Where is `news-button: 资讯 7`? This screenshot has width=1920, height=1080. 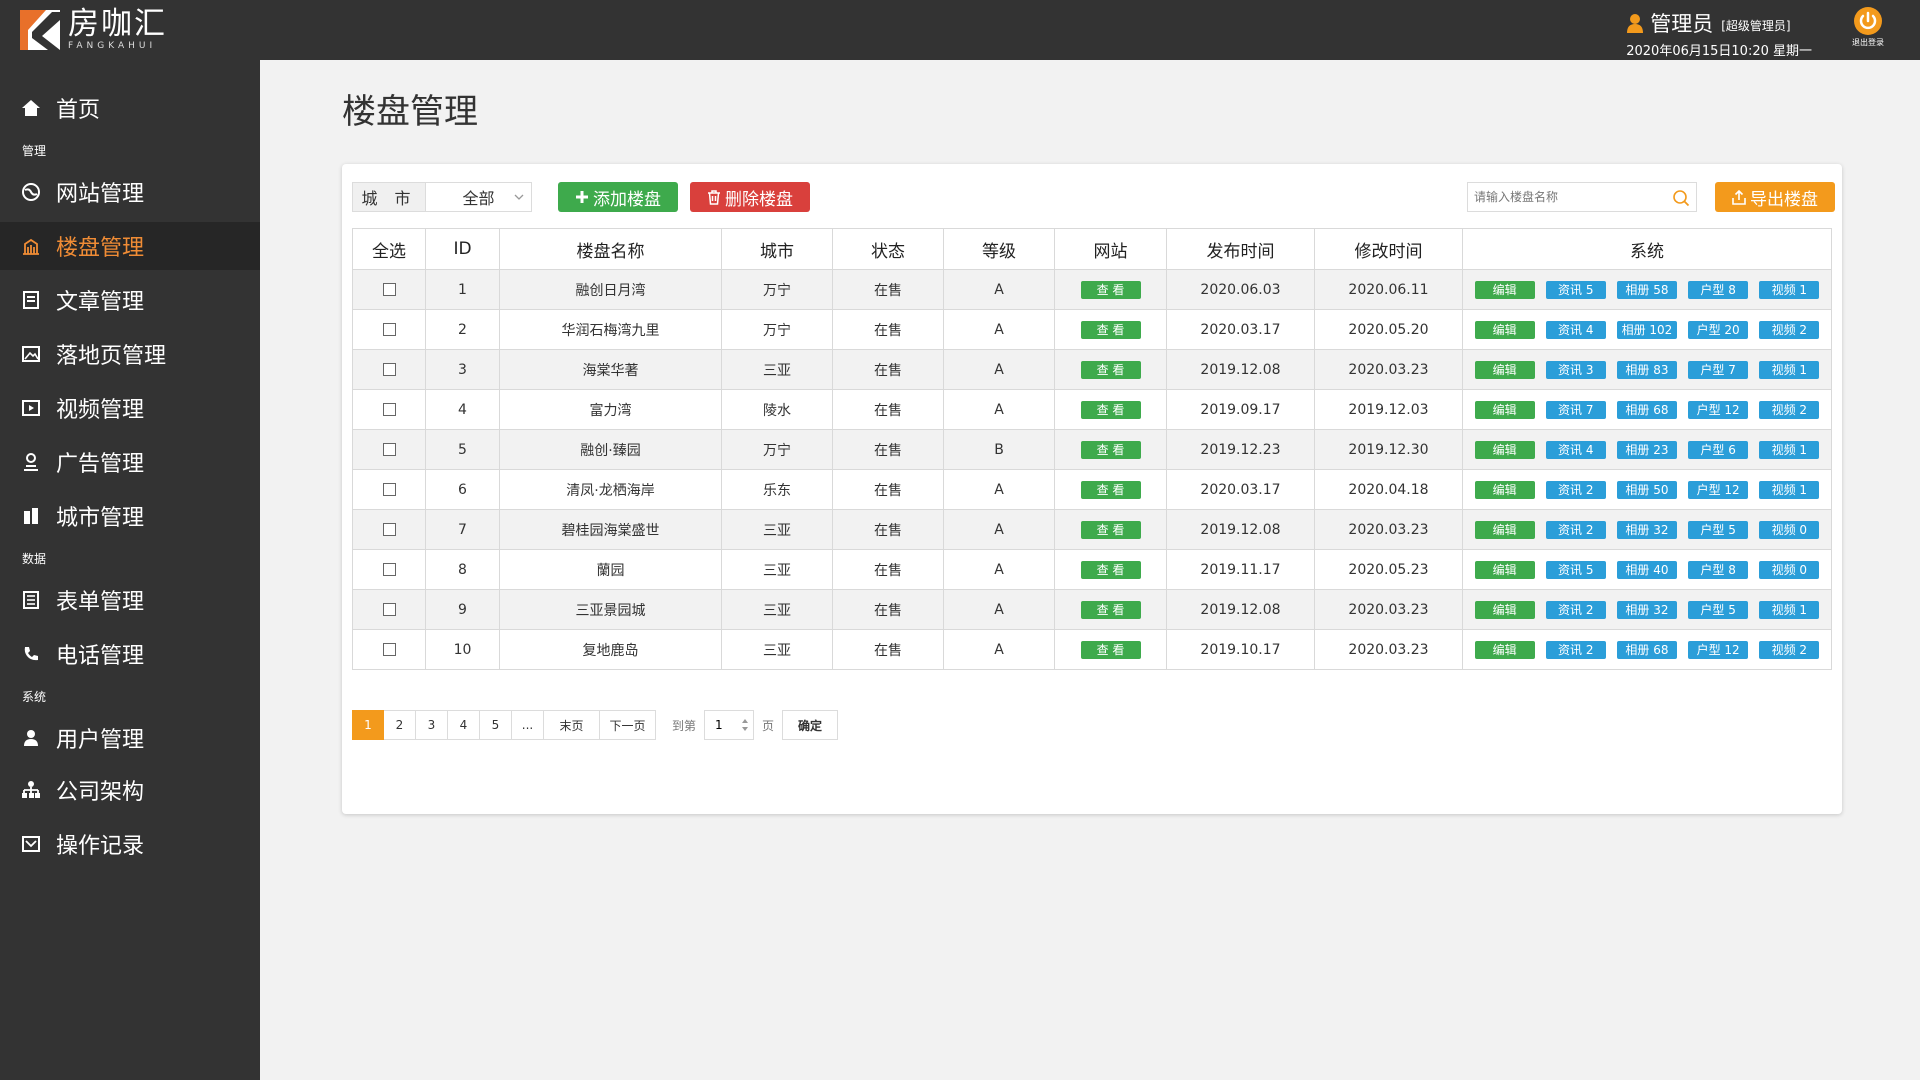
news-button: 资讯 7 is located at coordinates (1575, 409).